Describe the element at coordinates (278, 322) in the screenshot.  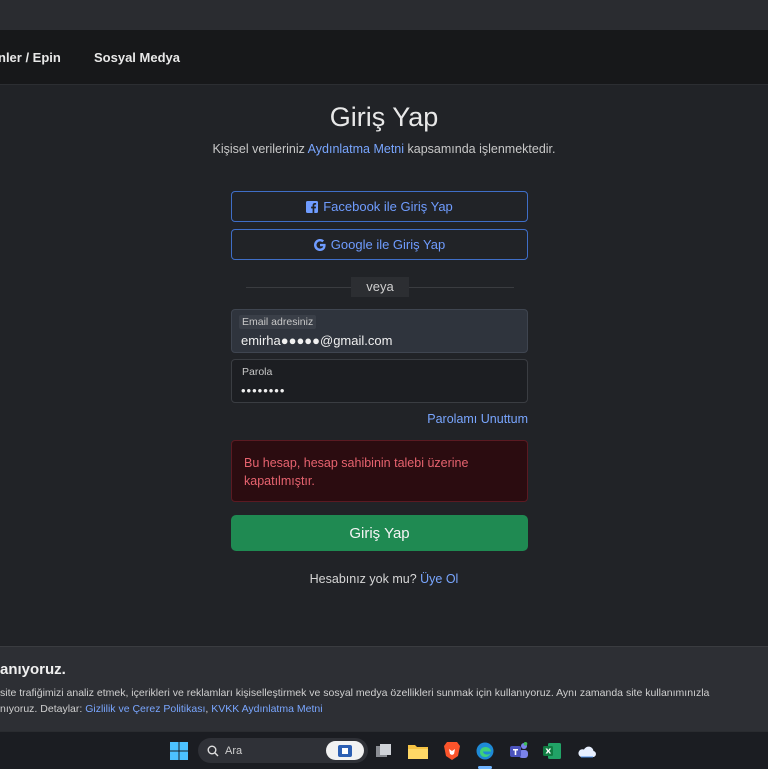
I see `email-field-label: Email adresiniz` at that location.